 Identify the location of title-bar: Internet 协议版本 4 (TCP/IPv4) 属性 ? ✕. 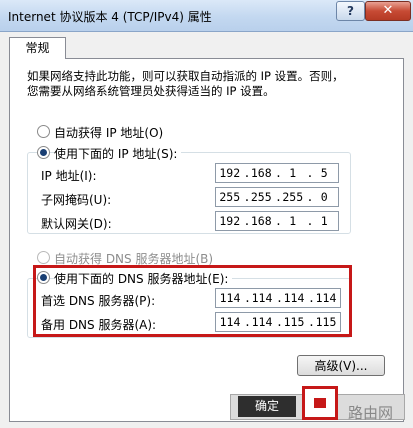
(206, 16).